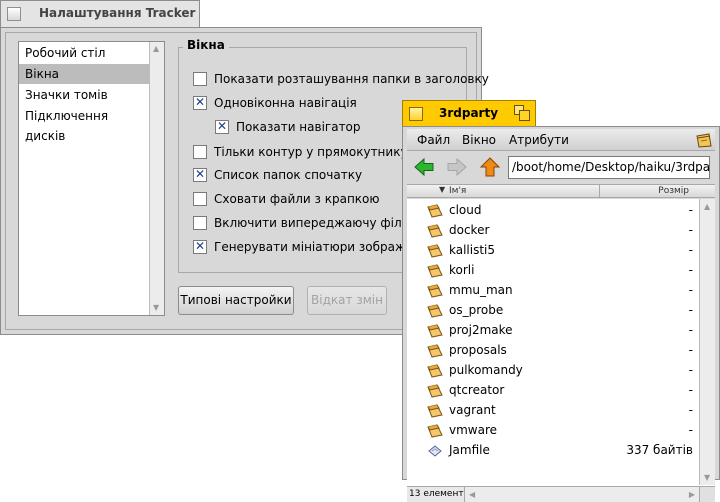 The height and width of the screenshot is (502, 720). I want to click on folder-row: docker -, so click(553, 231).